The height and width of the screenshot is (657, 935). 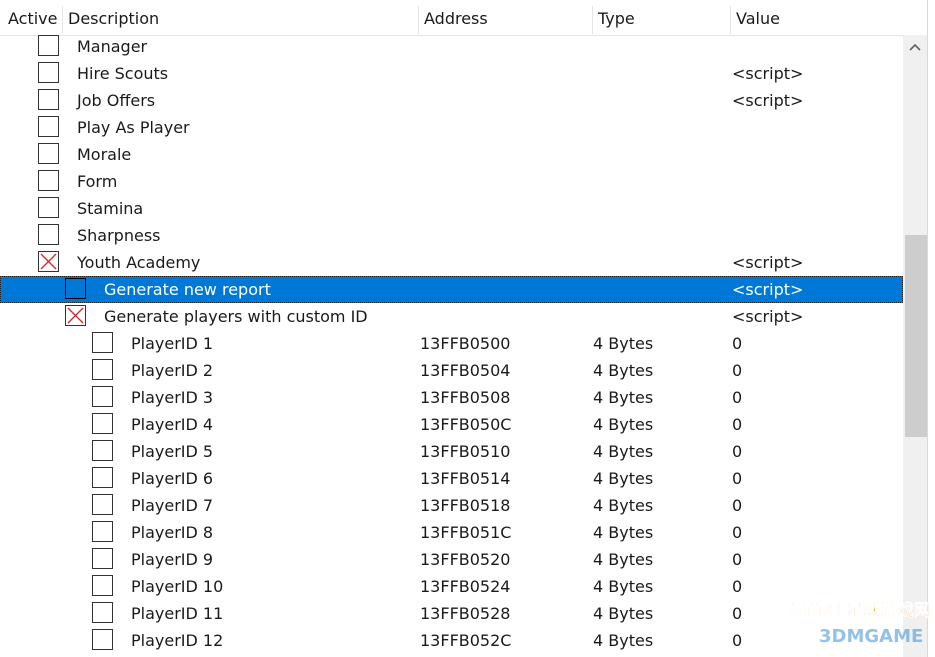 I want to click on table-row: Manager, so click(x=451, y=47).